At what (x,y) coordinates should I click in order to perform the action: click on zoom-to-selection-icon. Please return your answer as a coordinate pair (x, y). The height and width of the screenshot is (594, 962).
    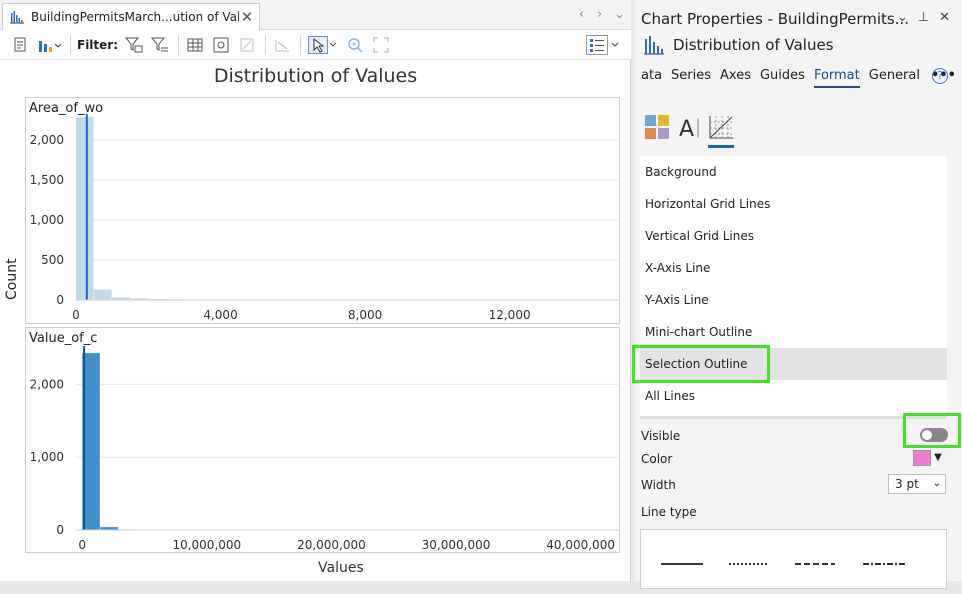
    Looking at the image, I should click on (221, 45).